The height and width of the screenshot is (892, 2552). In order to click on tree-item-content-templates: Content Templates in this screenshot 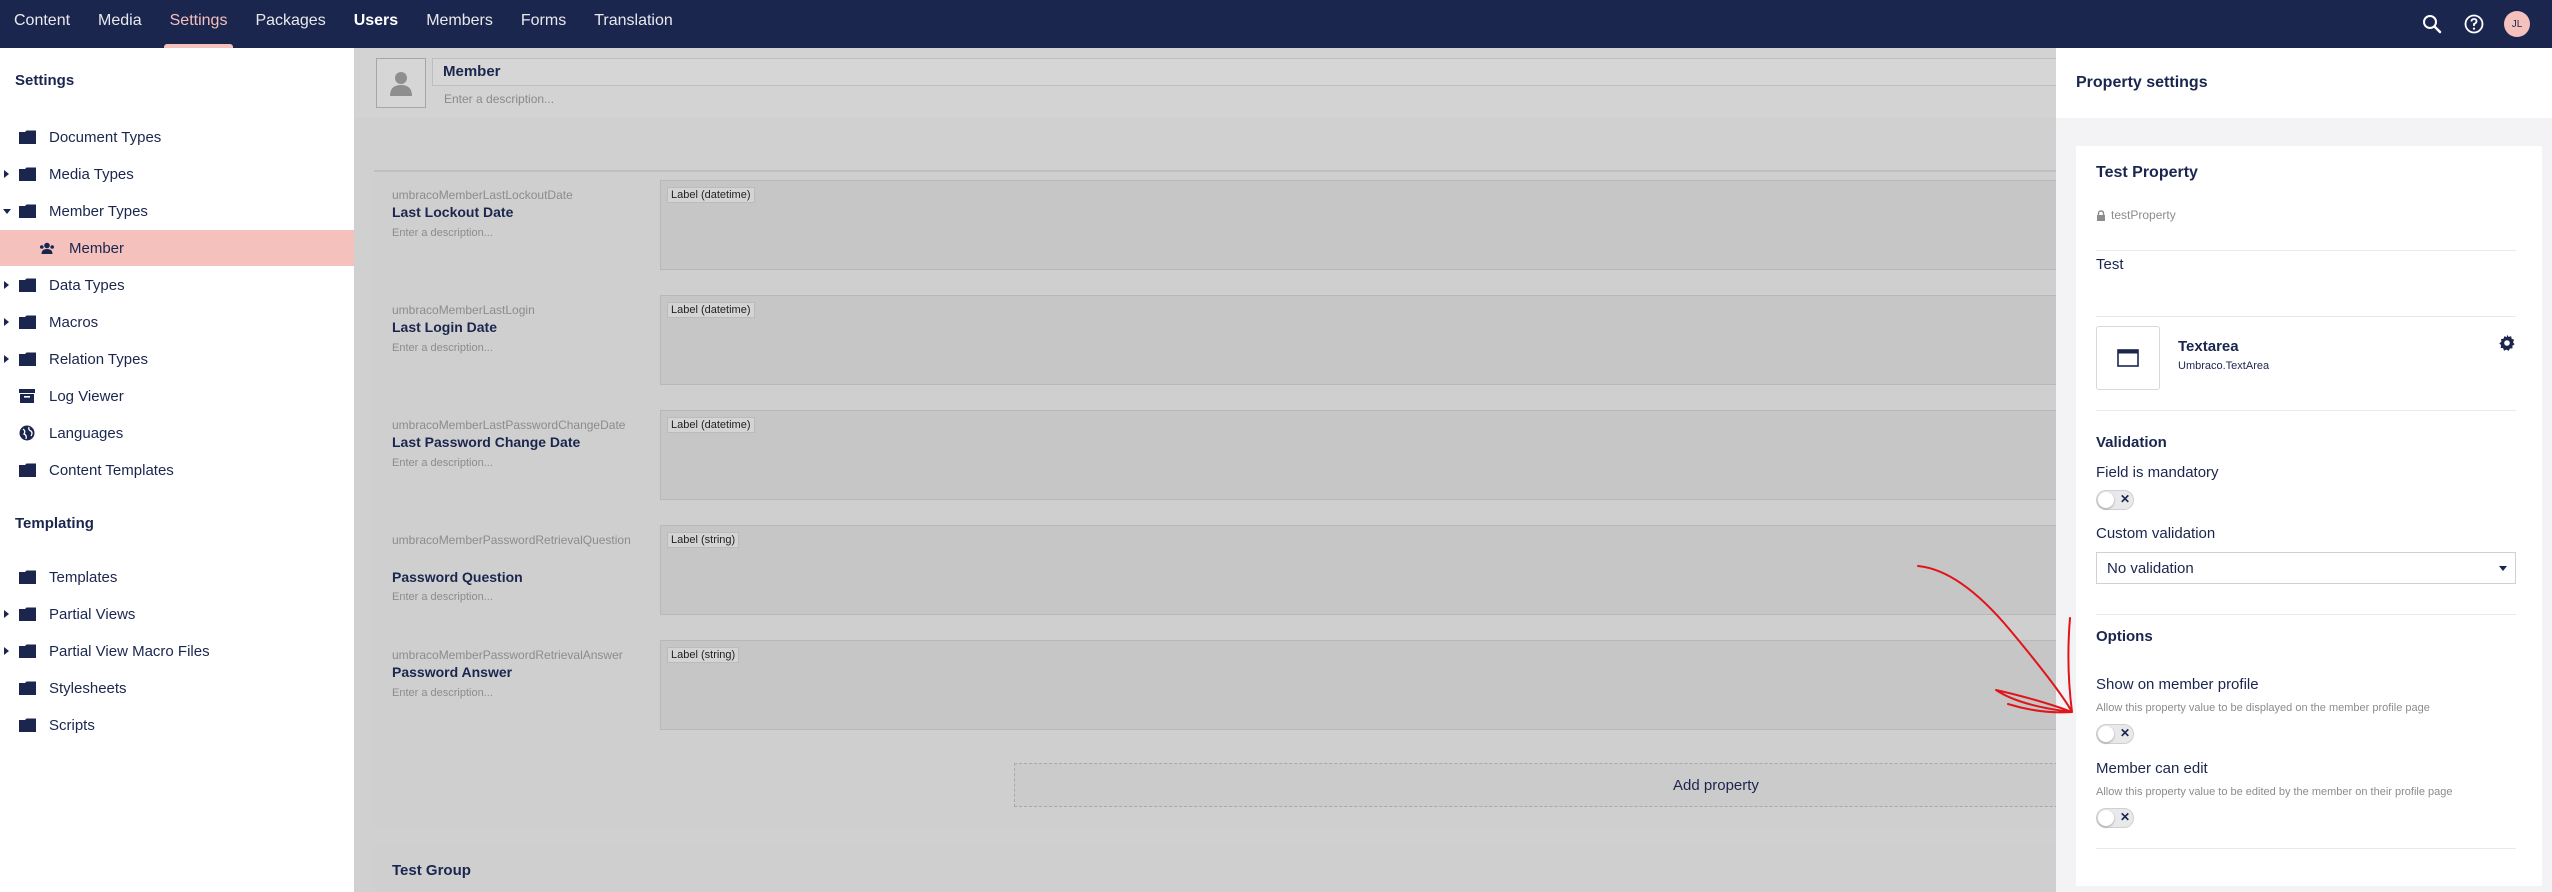, I will do `click(177, 470)`.